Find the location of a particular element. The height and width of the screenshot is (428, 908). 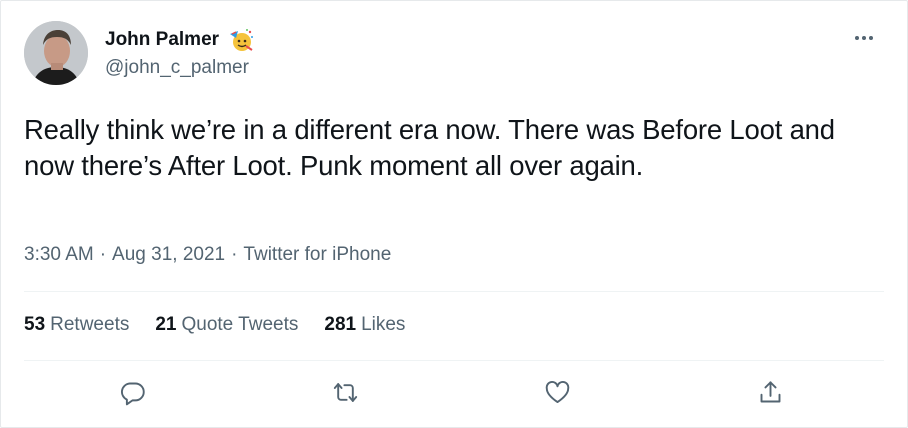

party-face-icon is located at coordinates (241, 40).